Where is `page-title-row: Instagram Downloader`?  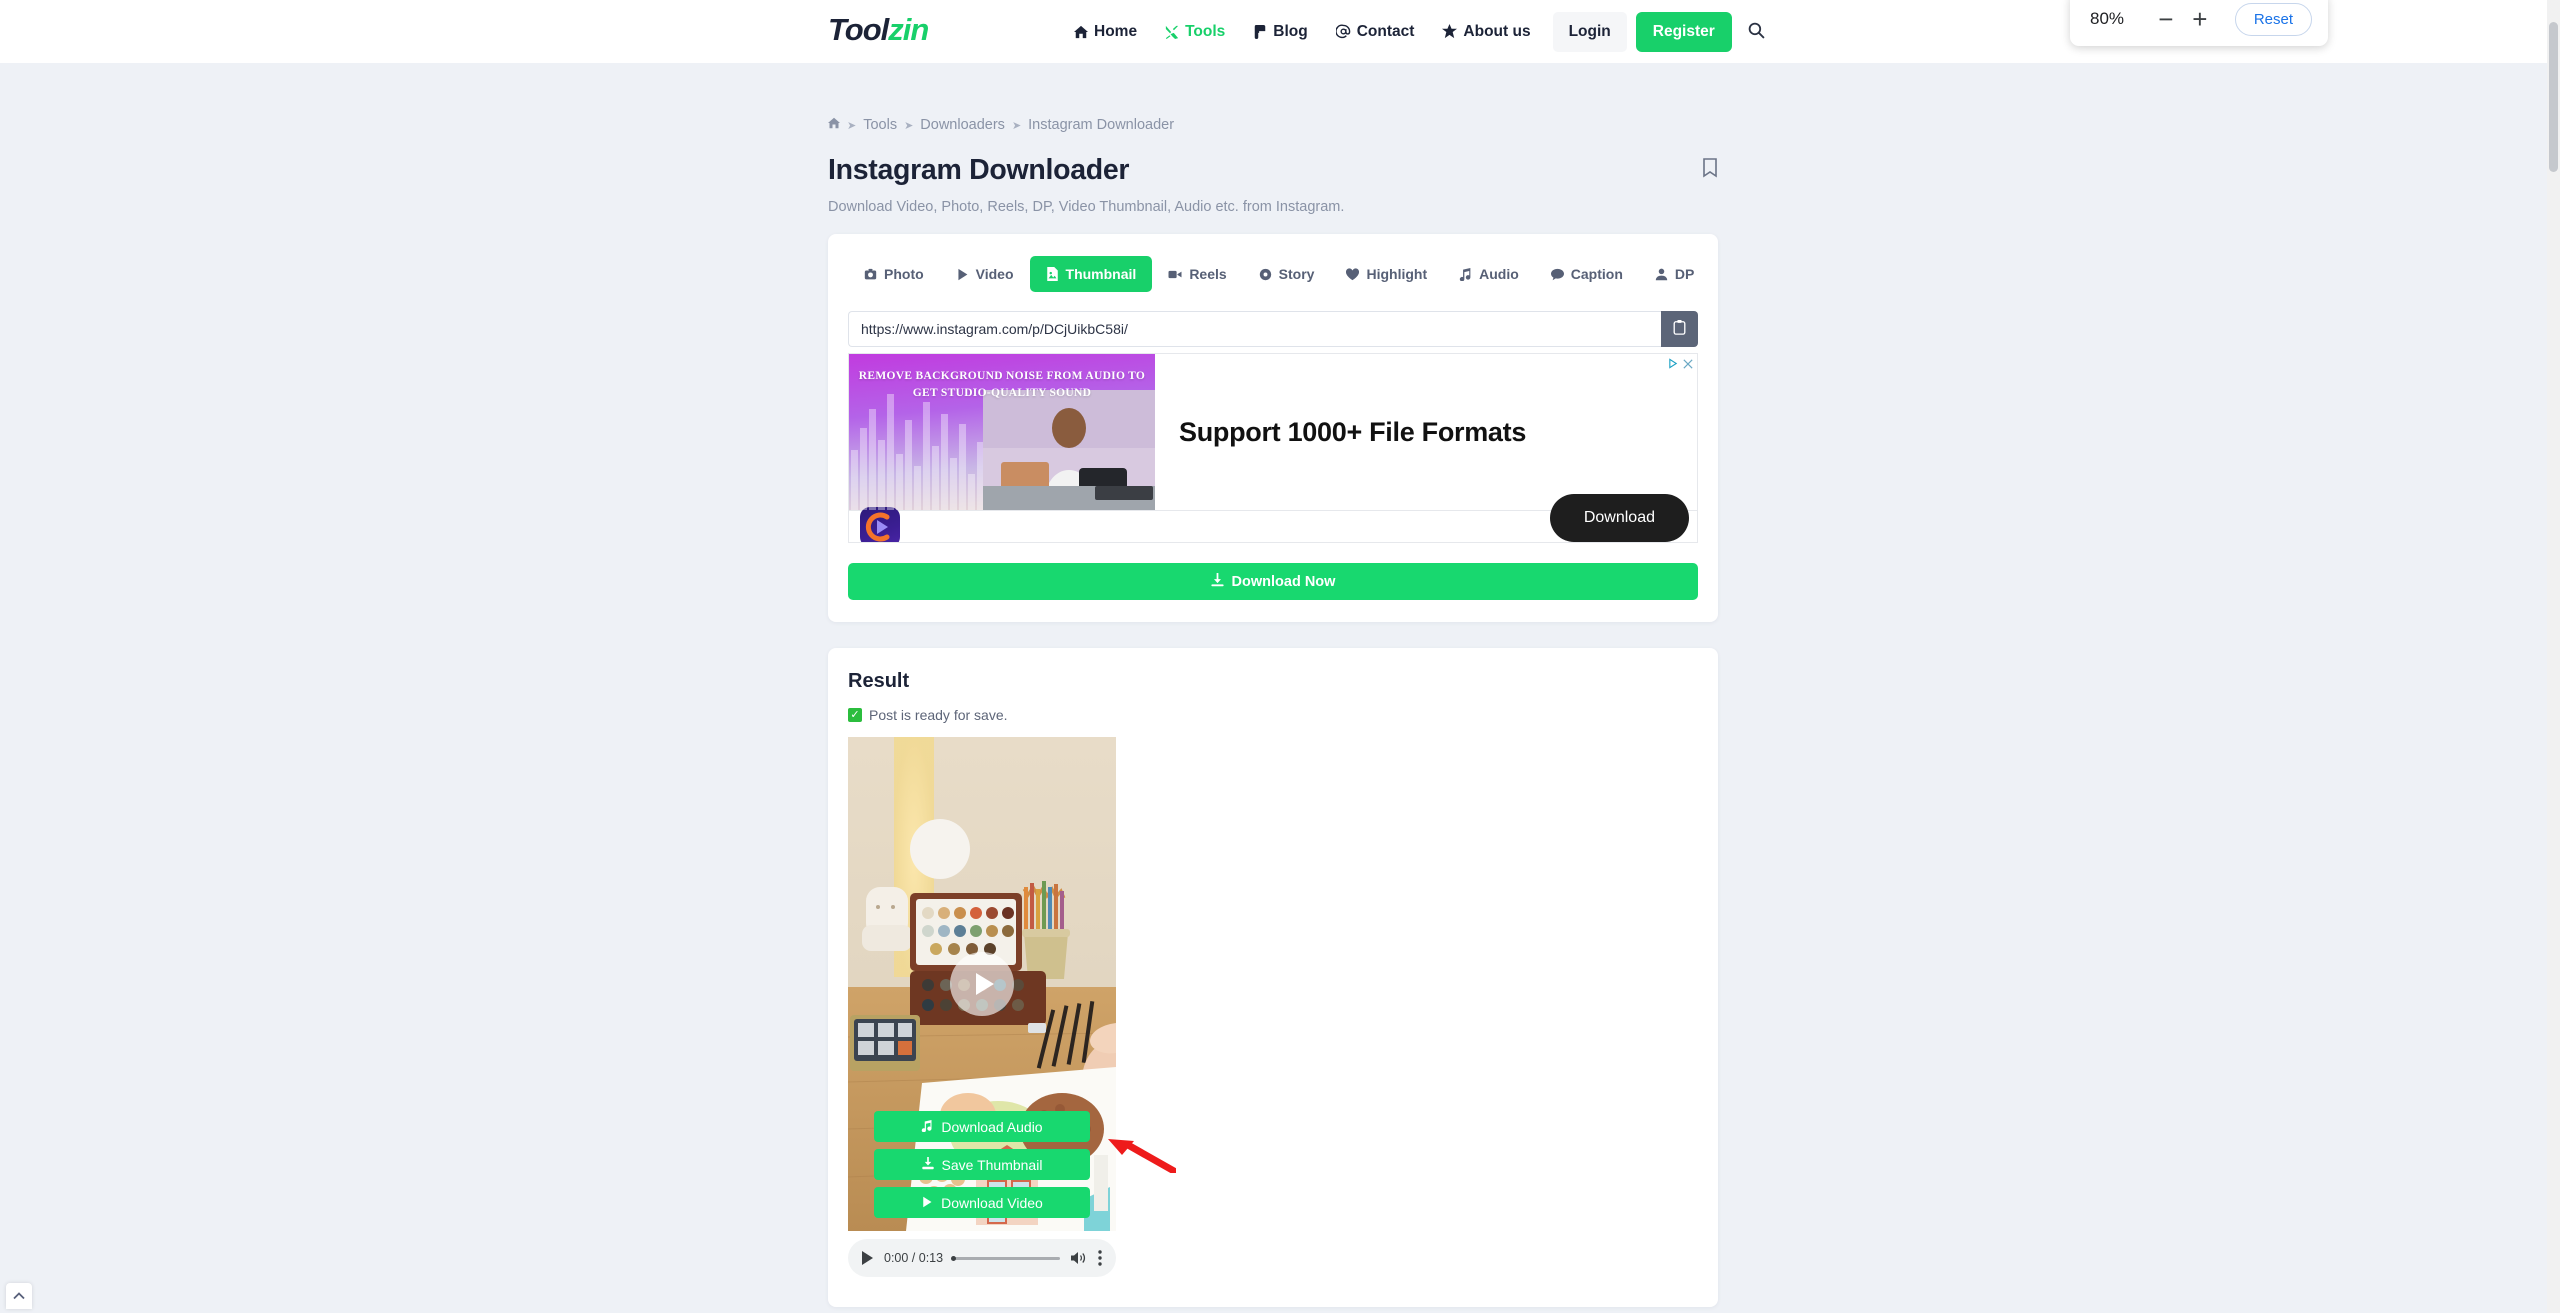 page-title-row: Instagram Downloader is located at coordinates (1273, 170).